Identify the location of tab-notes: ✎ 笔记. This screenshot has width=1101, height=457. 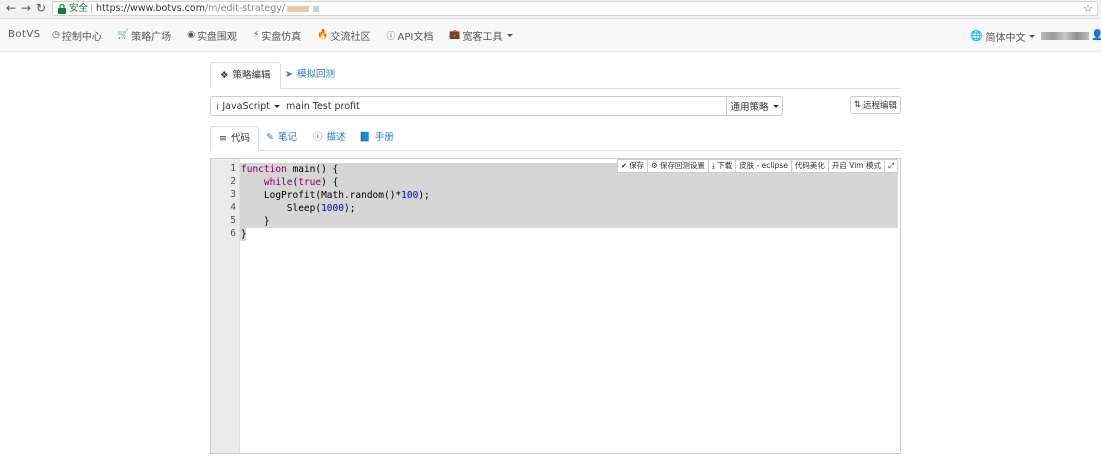
(281, 138).